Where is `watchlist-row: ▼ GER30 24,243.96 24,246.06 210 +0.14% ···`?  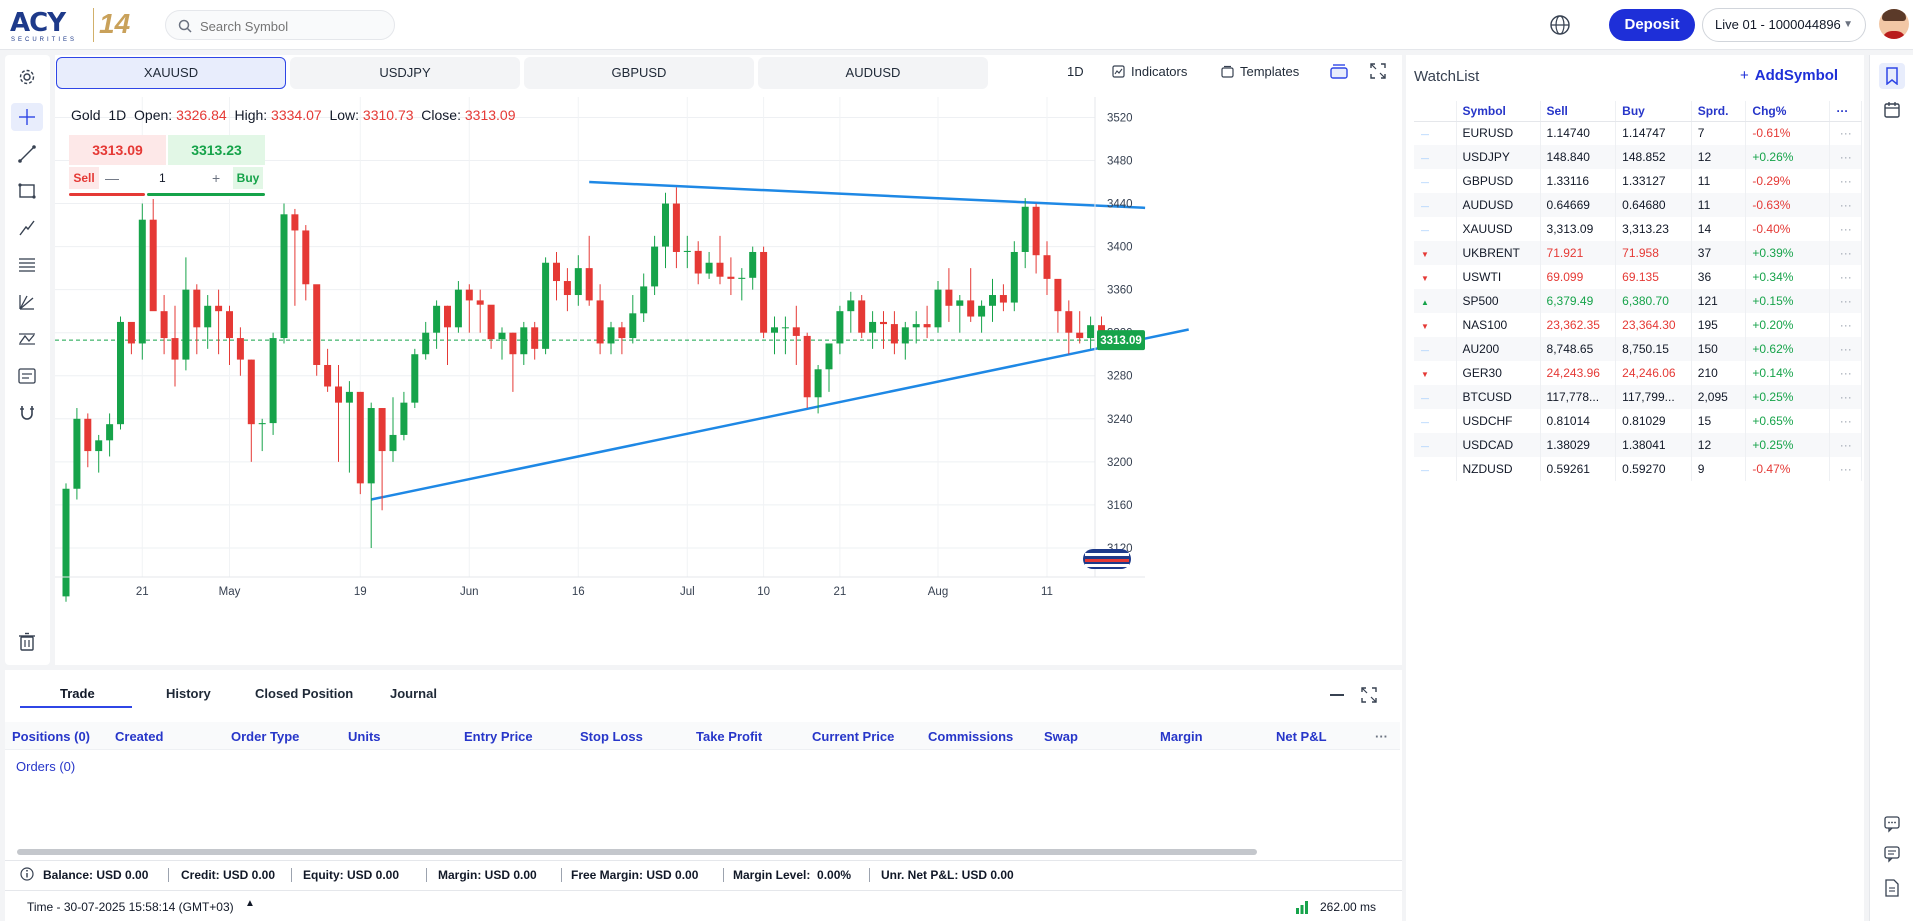
watchlist-row: ▼ GER30 24,243.96 24,246.06 210 +0.14% ··· is located at coordinates (1638, 373).